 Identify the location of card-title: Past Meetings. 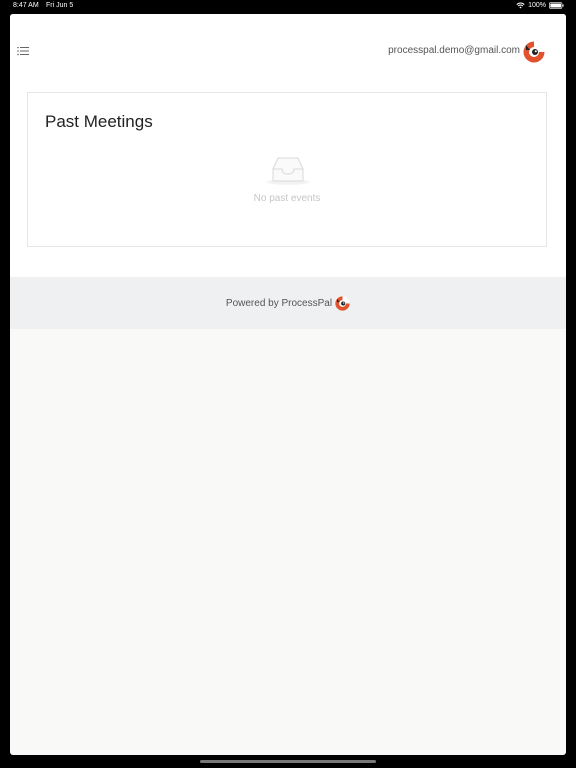
(99, 121).